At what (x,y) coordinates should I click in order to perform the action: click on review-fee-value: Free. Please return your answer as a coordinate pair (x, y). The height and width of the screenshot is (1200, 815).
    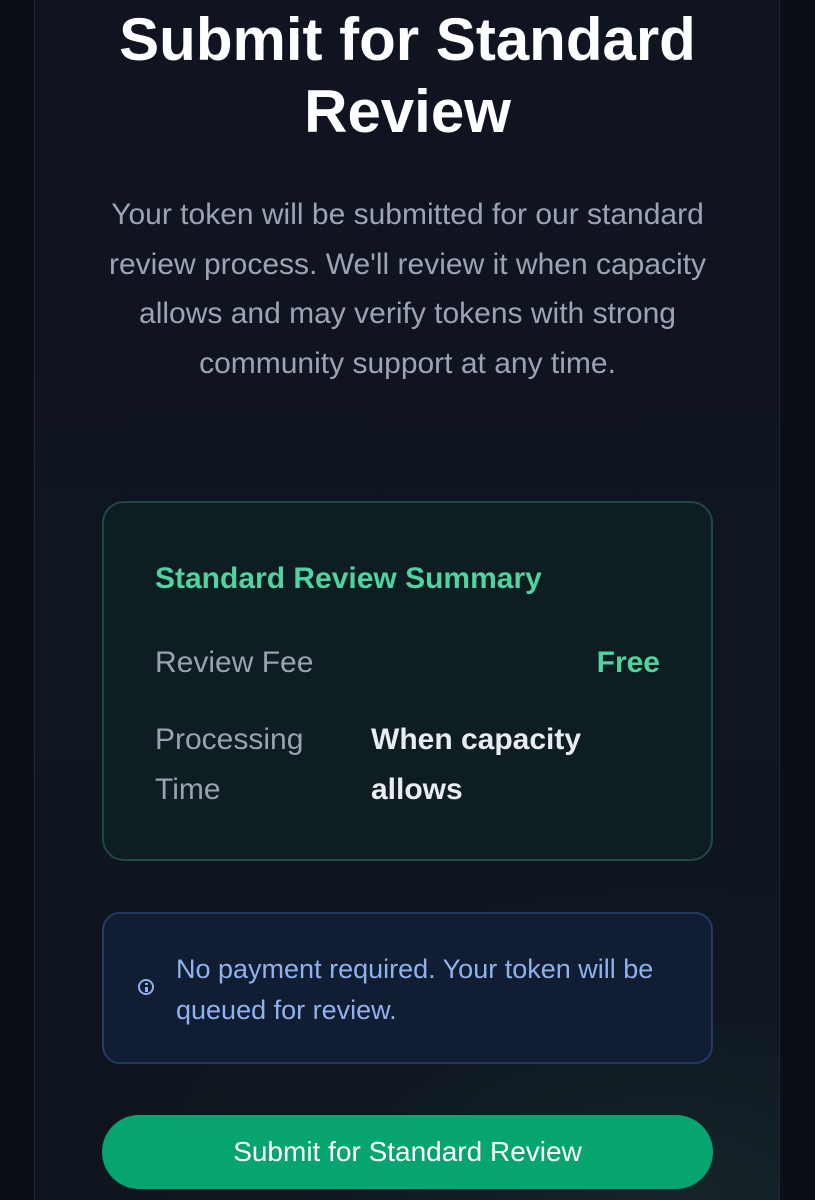
    Looking at the image, I should click on (628, 662).